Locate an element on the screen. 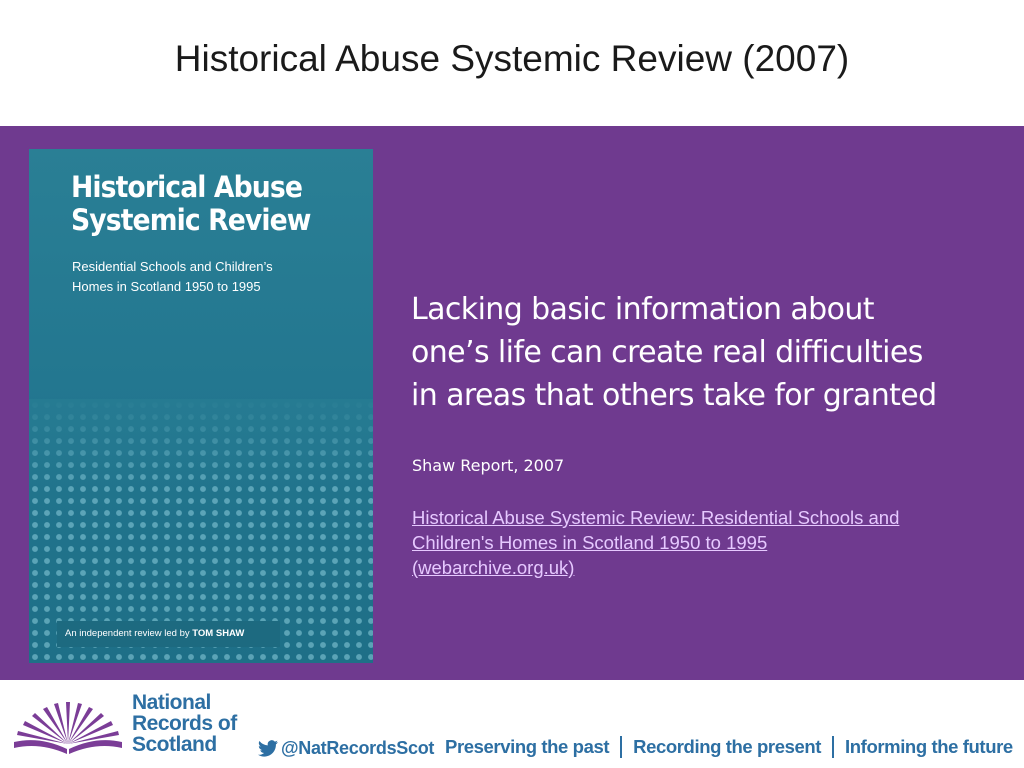  nrs-logo-icon is located at coordinates (68, 728).